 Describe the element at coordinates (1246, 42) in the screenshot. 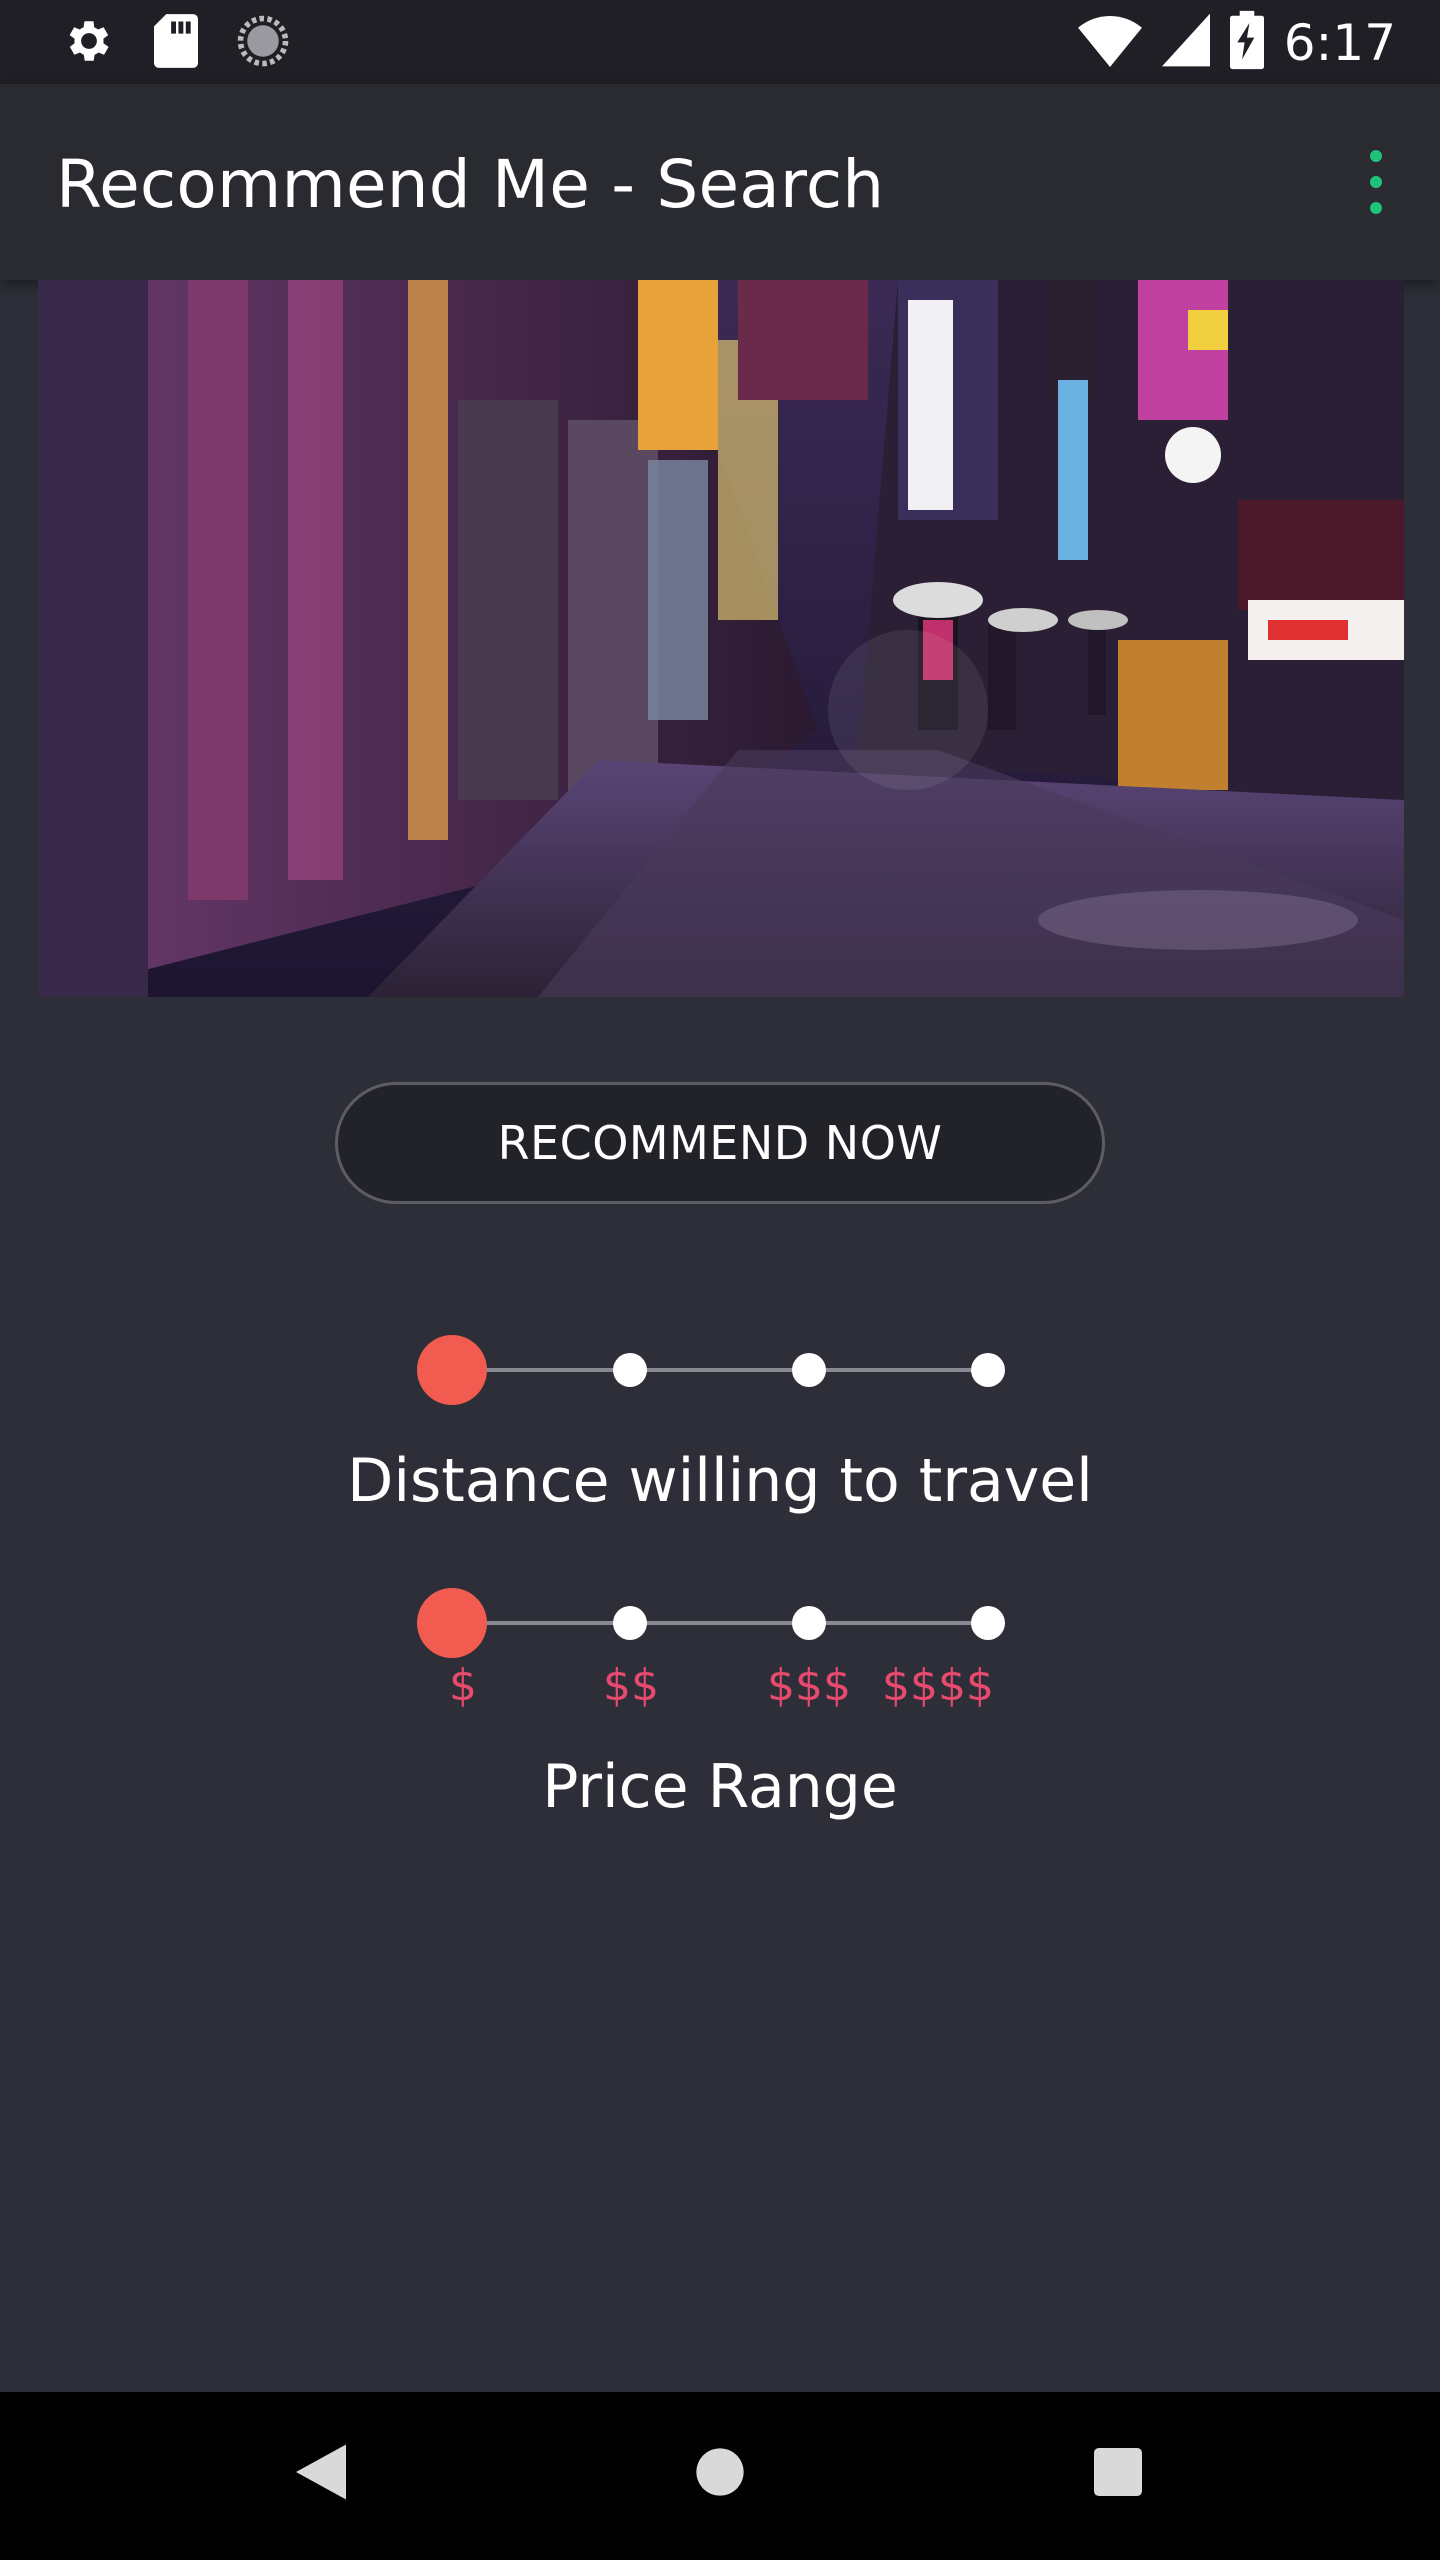

I see `battery-charging-icon` at that location.